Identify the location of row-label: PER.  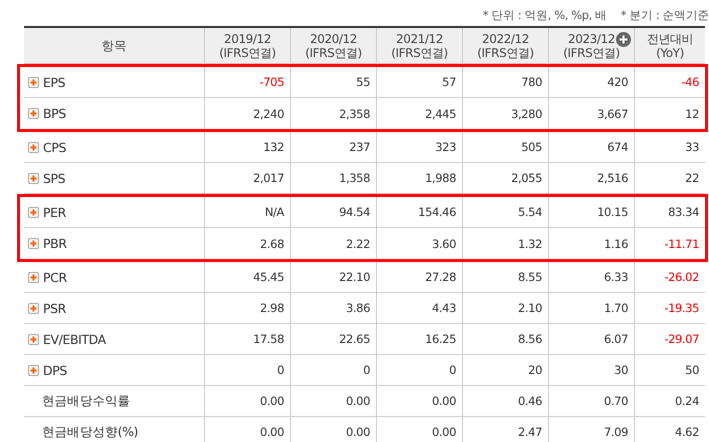
(54, 212).